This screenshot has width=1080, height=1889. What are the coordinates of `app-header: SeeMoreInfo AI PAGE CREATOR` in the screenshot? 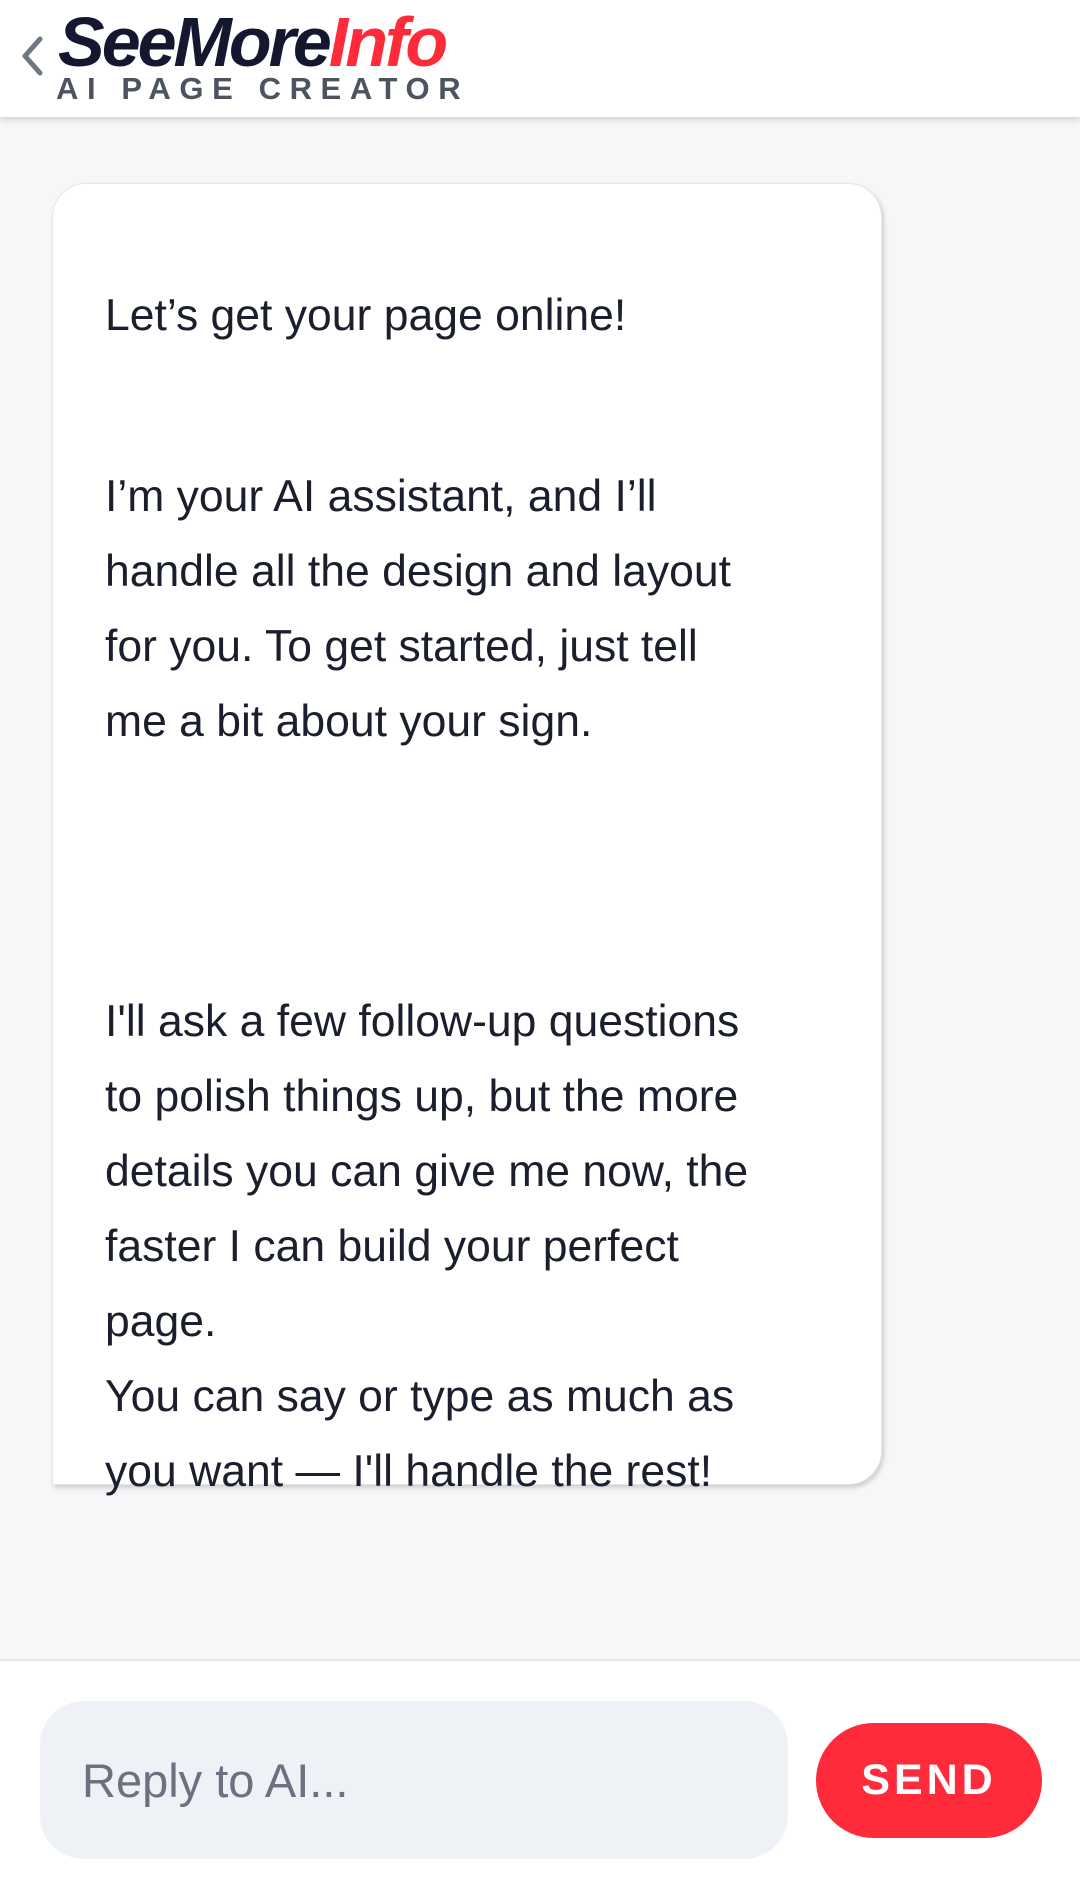 It's located at (540, 58).